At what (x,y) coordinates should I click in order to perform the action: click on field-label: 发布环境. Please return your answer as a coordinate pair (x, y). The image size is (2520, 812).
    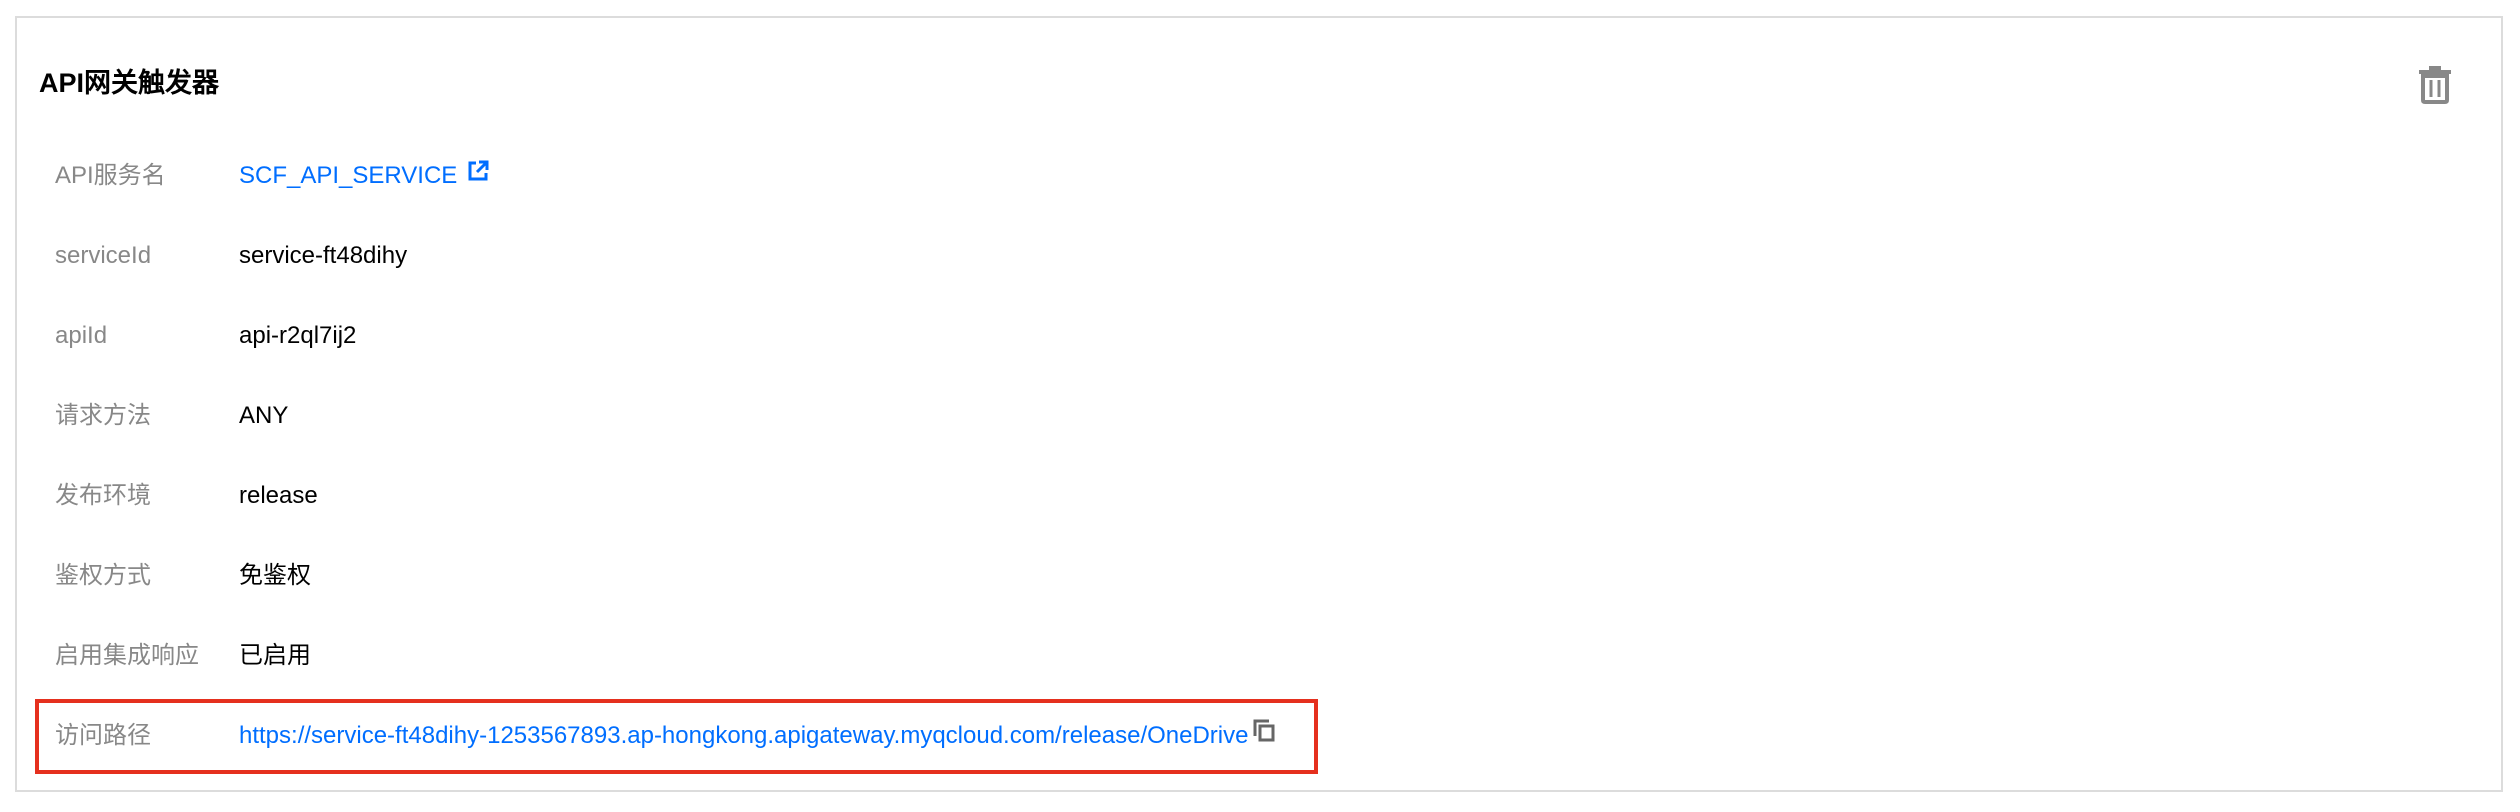
    Looking at the image, I should click on (103, 495).